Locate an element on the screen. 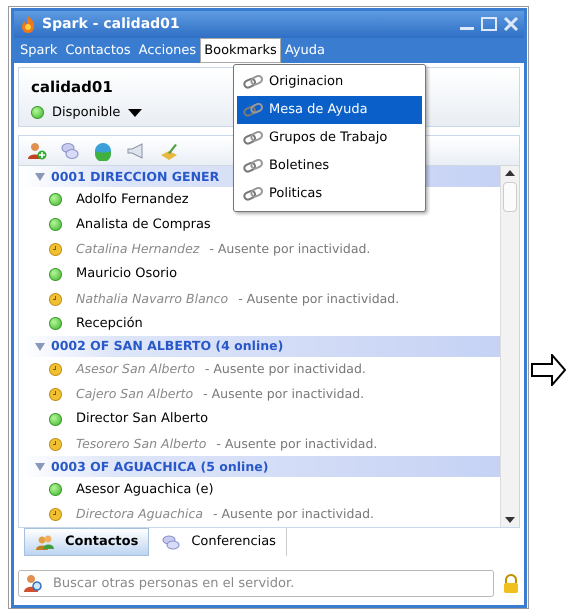 Image resolution: width=566 pixels, height=609 pixels. contact-name: Nathalia Navarro Blanco is located at coordinates (152, 299).